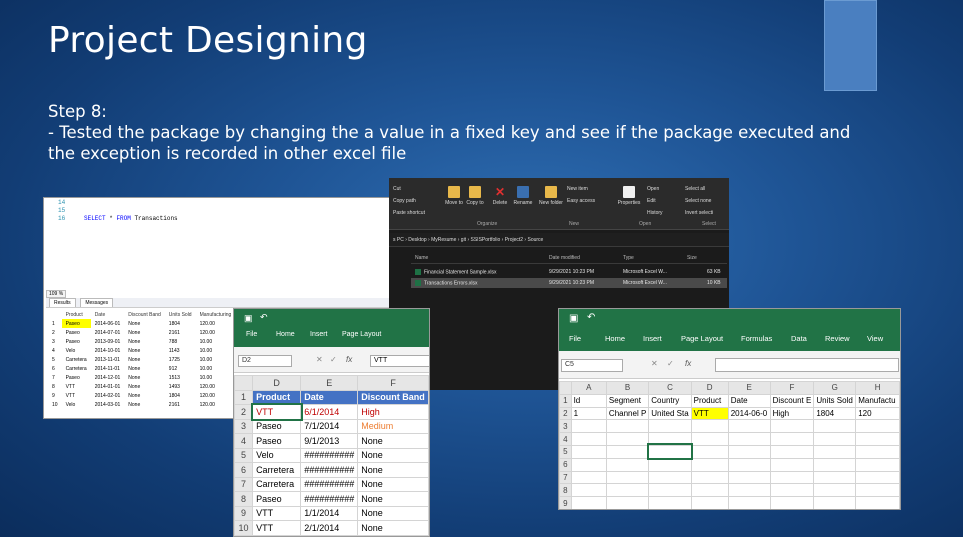 The width and height of the screenshot is (963, 537). I want to click on table-row: 1 Paseo 2014-06-01 None 1804 120.00, so click(144, 323).